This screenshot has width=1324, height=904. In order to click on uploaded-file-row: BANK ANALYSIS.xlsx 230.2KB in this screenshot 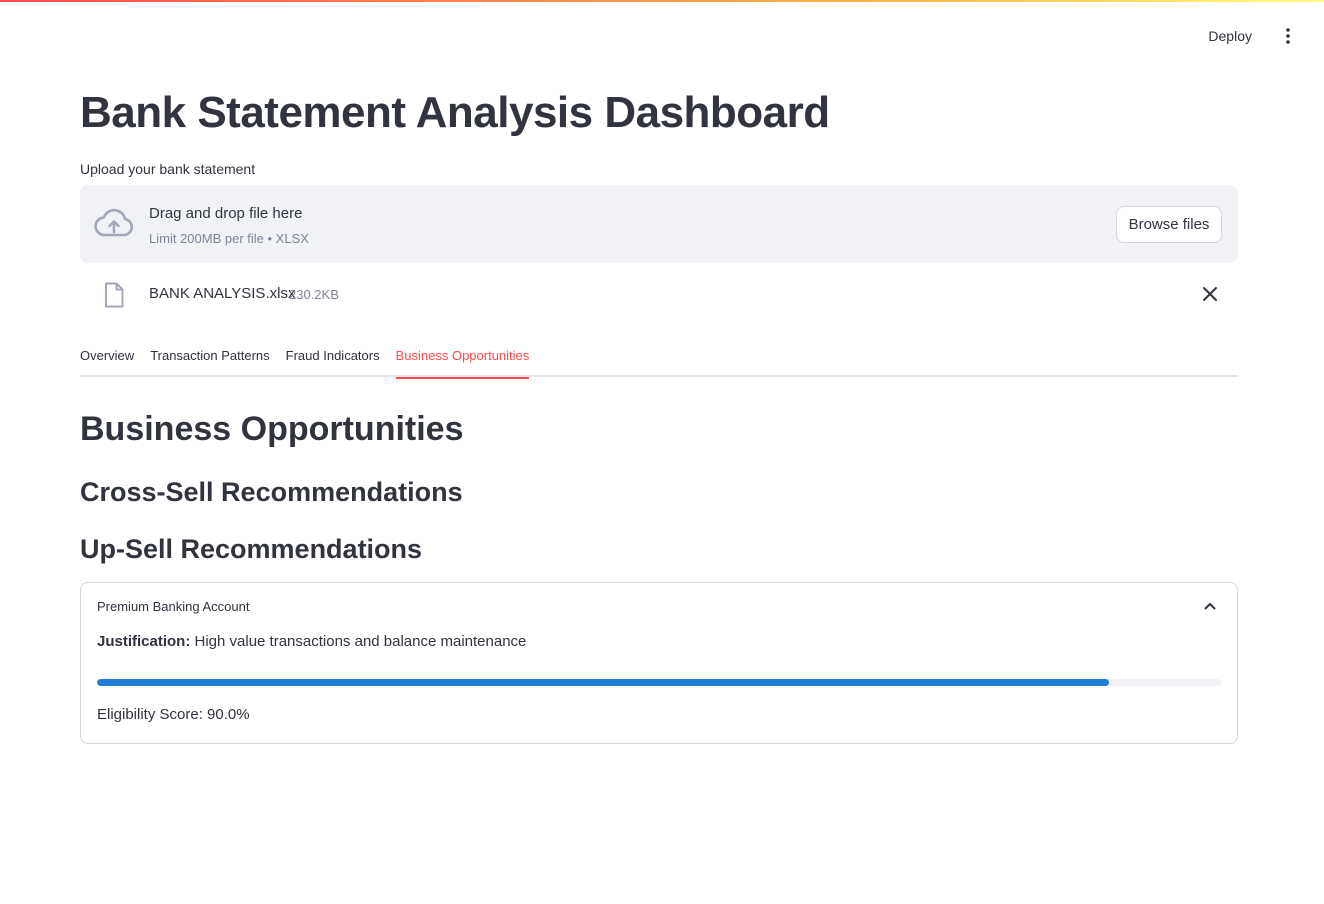, I will do `click(659, 294)`.